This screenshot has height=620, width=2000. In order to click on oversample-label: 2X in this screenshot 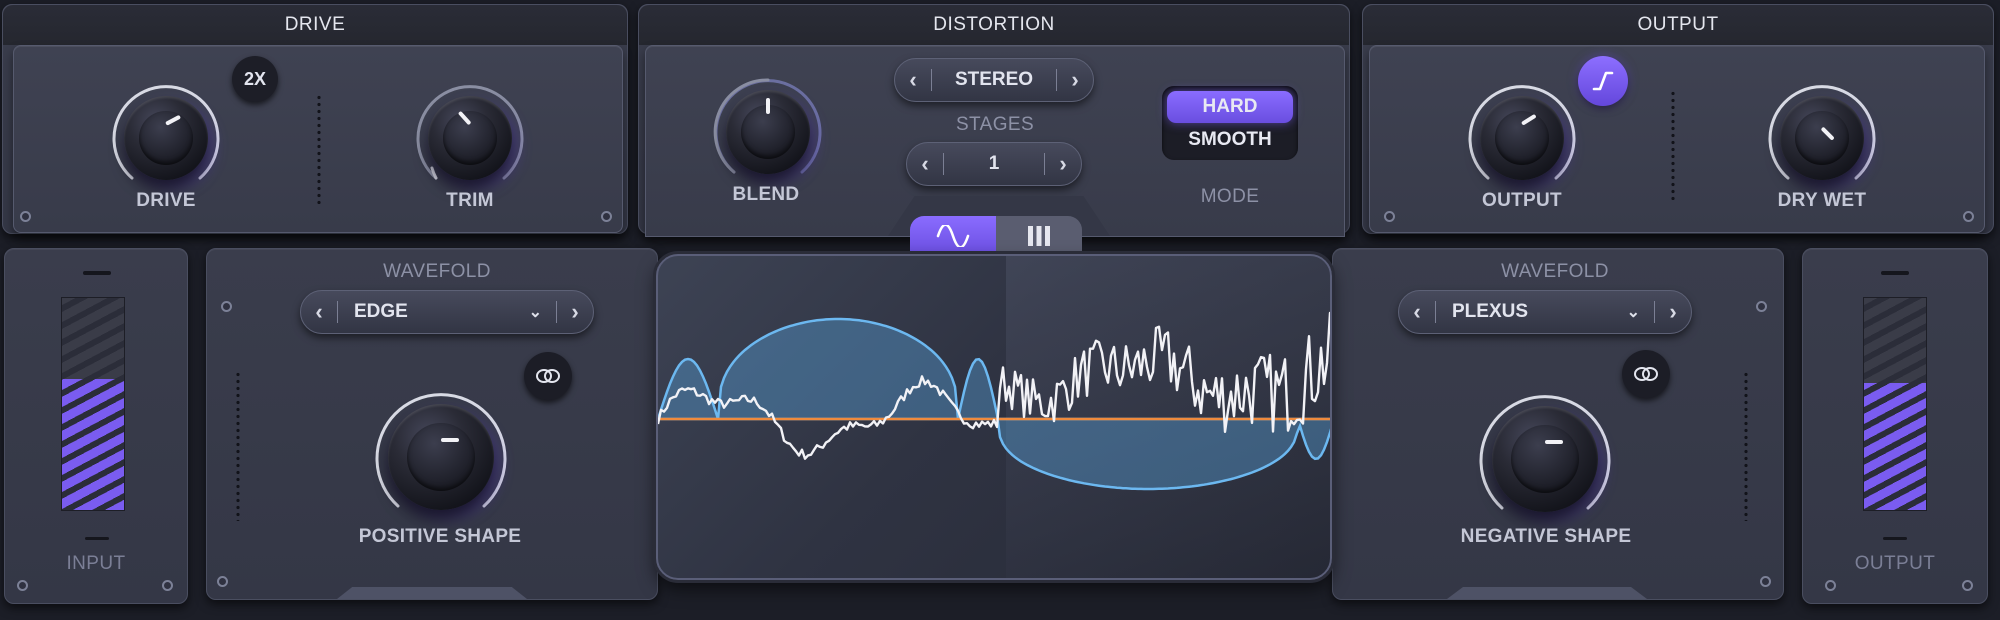, I will do `click(255, 78)`.